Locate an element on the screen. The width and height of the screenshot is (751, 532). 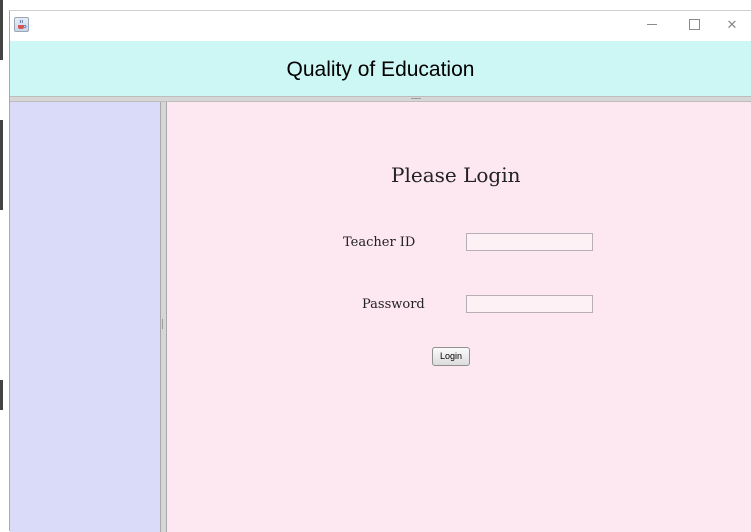
maximize-button is located at coordinates (694, 26).